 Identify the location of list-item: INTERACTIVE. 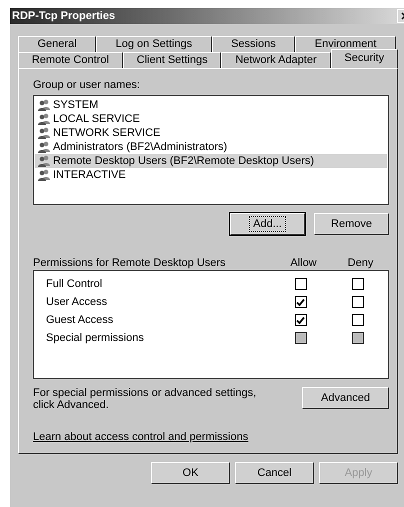
(211, 175).